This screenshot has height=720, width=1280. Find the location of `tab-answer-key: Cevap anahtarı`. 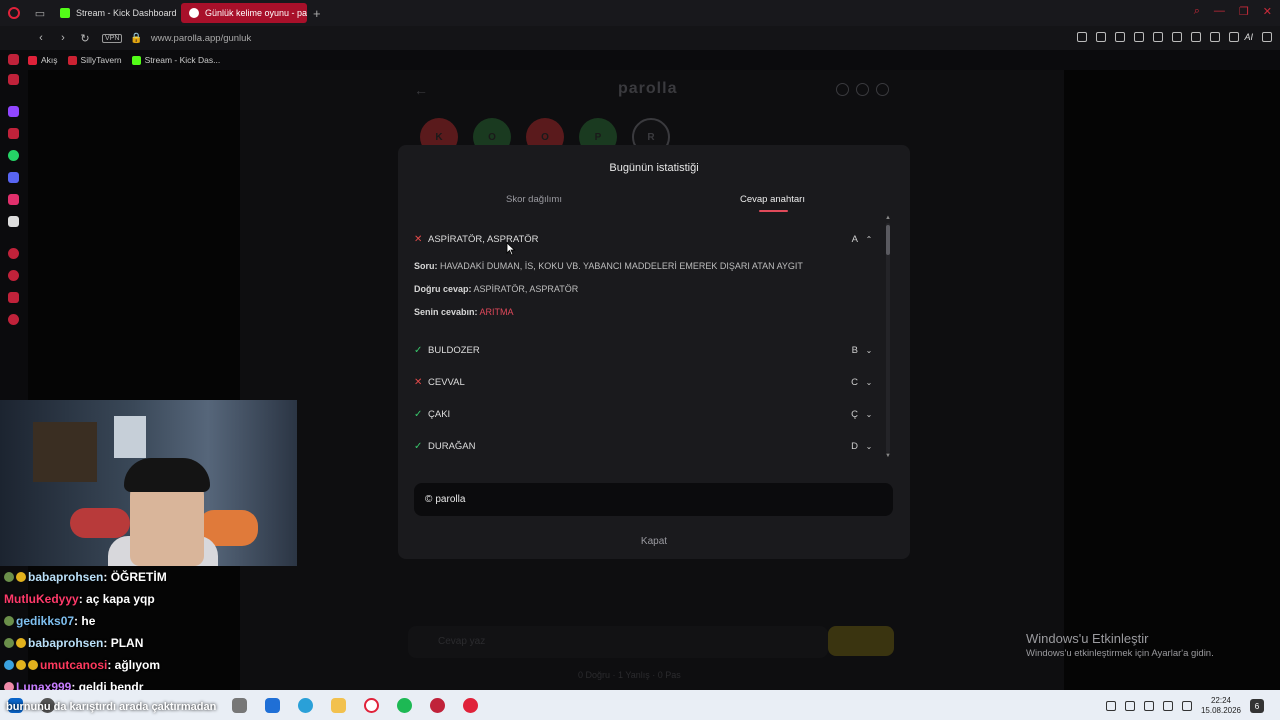

tab-answer-key: Cevap anahtarı is located at coordinates (772, 199).